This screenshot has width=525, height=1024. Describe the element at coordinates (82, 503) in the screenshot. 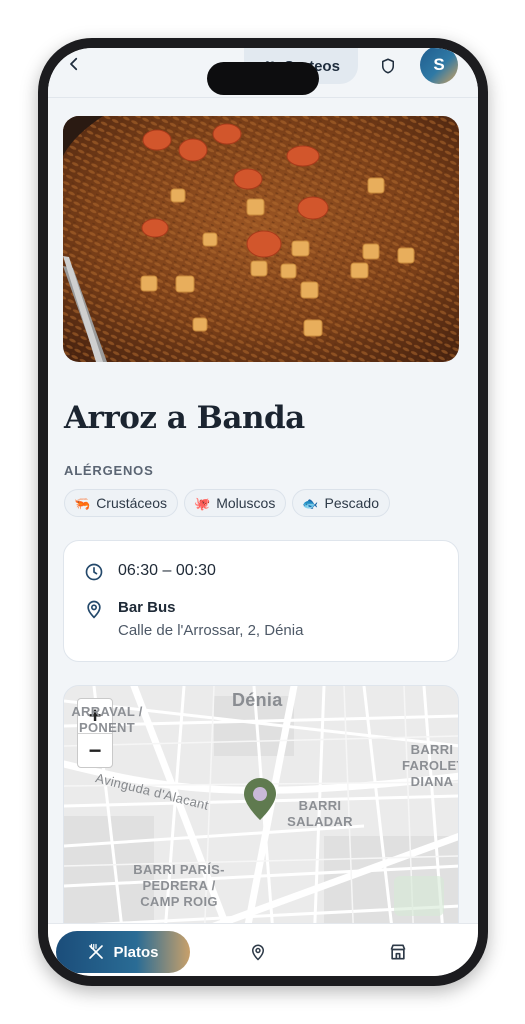

I see `shrimp-icon: 🦐` at that location.